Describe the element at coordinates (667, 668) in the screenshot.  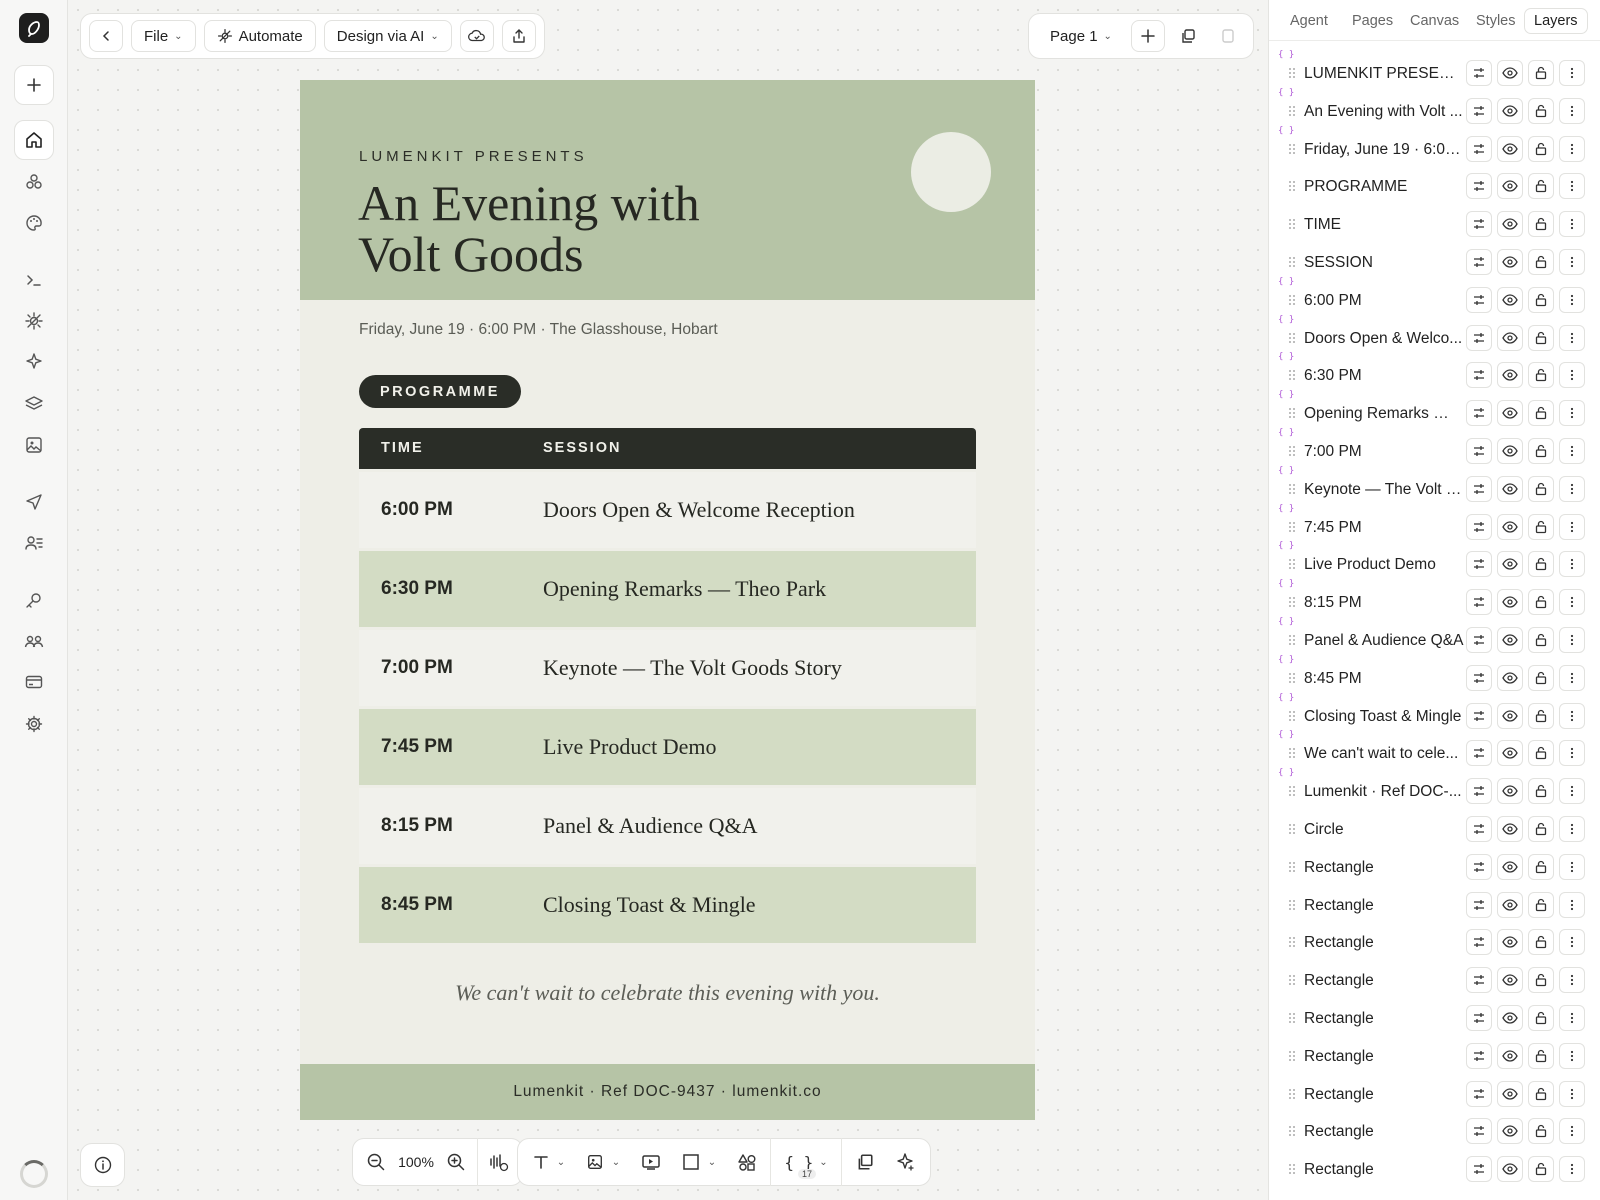
I see `table-row: 7:00 PM Keynote — The Volt Goods Story` at that location.